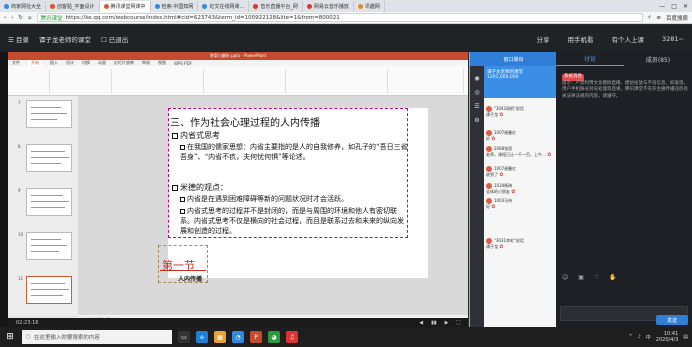  What do you see at coordinates (521, 152) in the screenshot?
I see `chat-message: 2088张思 老师，课程已让一千一百，上午… ✿` at bounding box center [521, 152].